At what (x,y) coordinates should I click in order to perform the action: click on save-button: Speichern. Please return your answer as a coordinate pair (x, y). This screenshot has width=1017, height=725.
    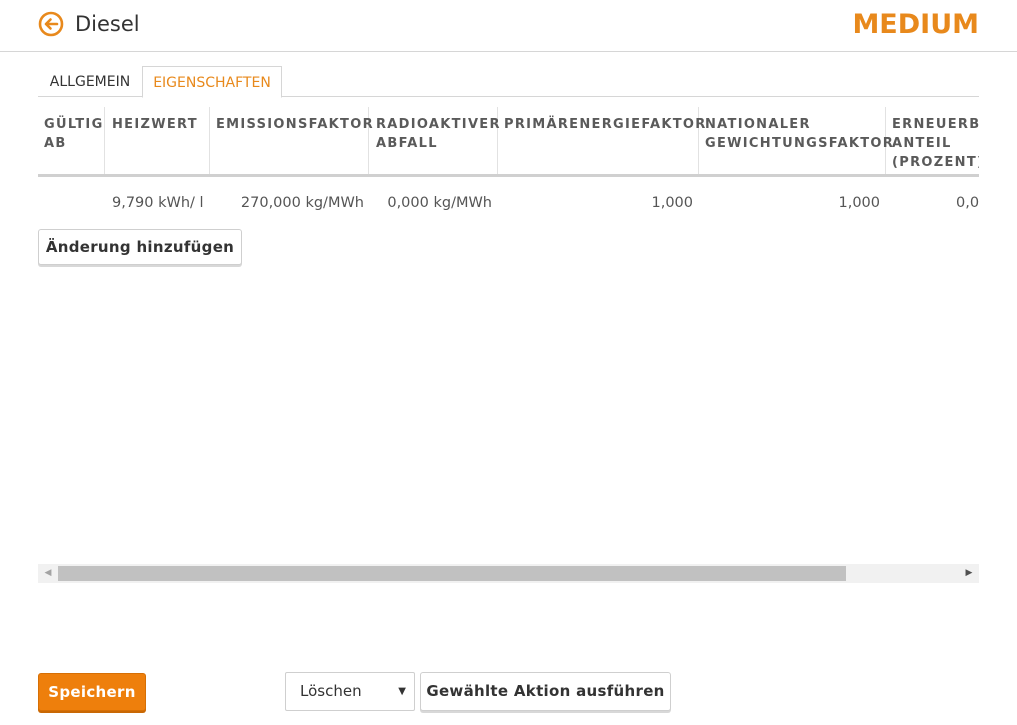
    Looking at the image, I should click on (92, 692).